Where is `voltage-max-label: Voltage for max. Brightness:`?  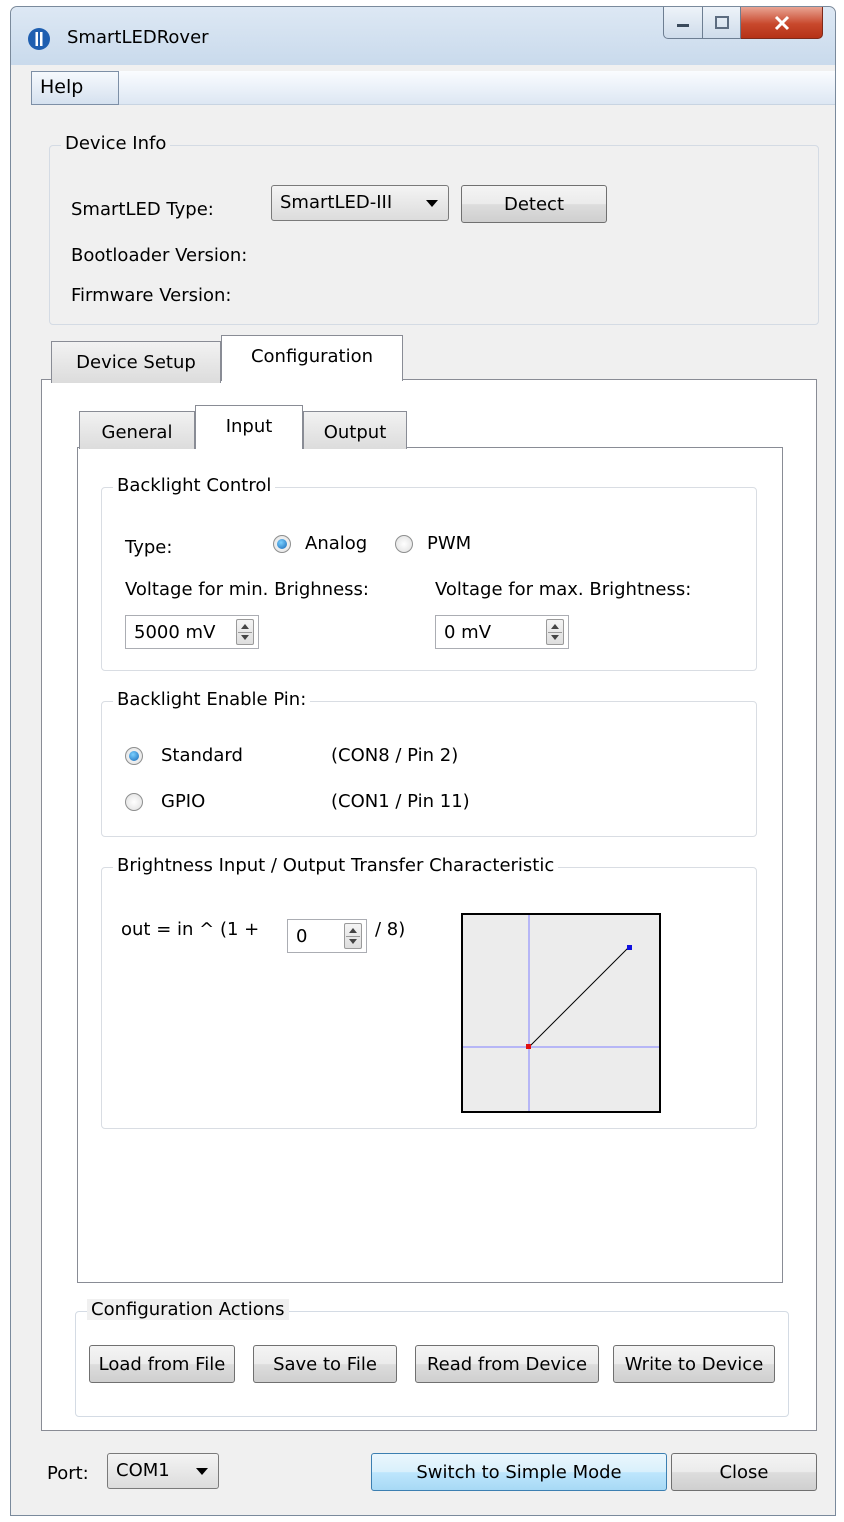
voltage-max-label: Voltage for max. Brightness: is located at coordinates (563, 589).